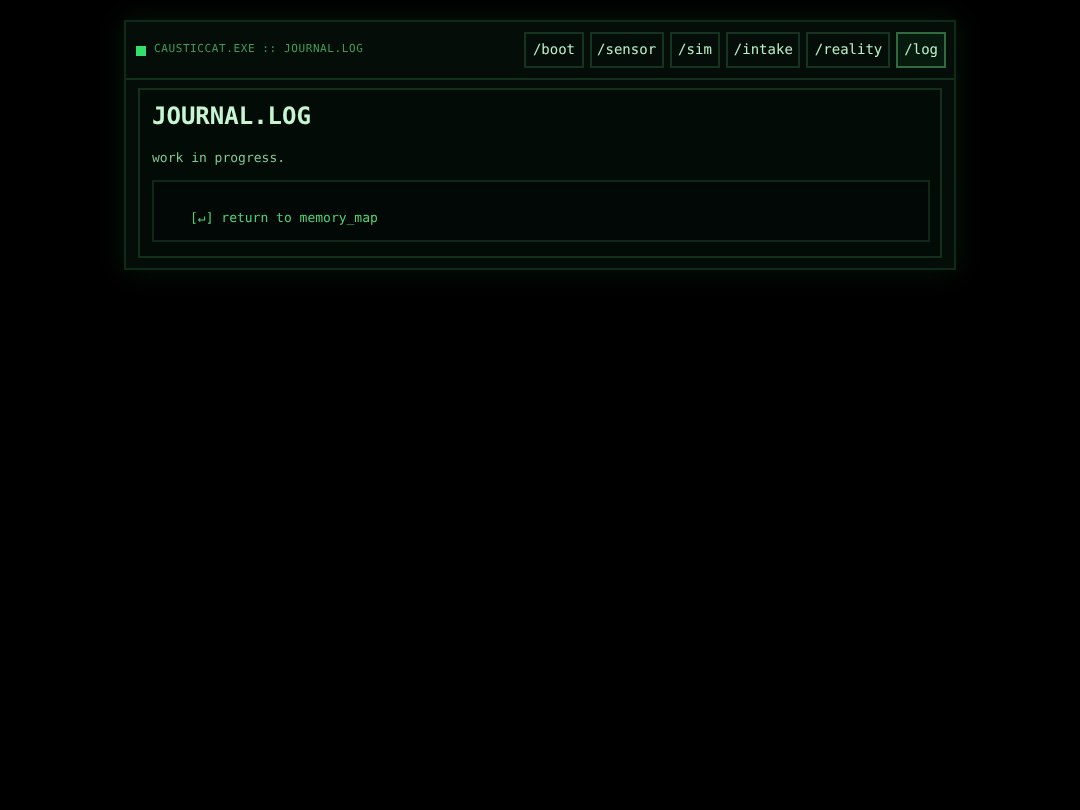 This screenshot has width=1080, height=810. I want to click on page-heading: JOURNAL.LOG, so click(232, 116).